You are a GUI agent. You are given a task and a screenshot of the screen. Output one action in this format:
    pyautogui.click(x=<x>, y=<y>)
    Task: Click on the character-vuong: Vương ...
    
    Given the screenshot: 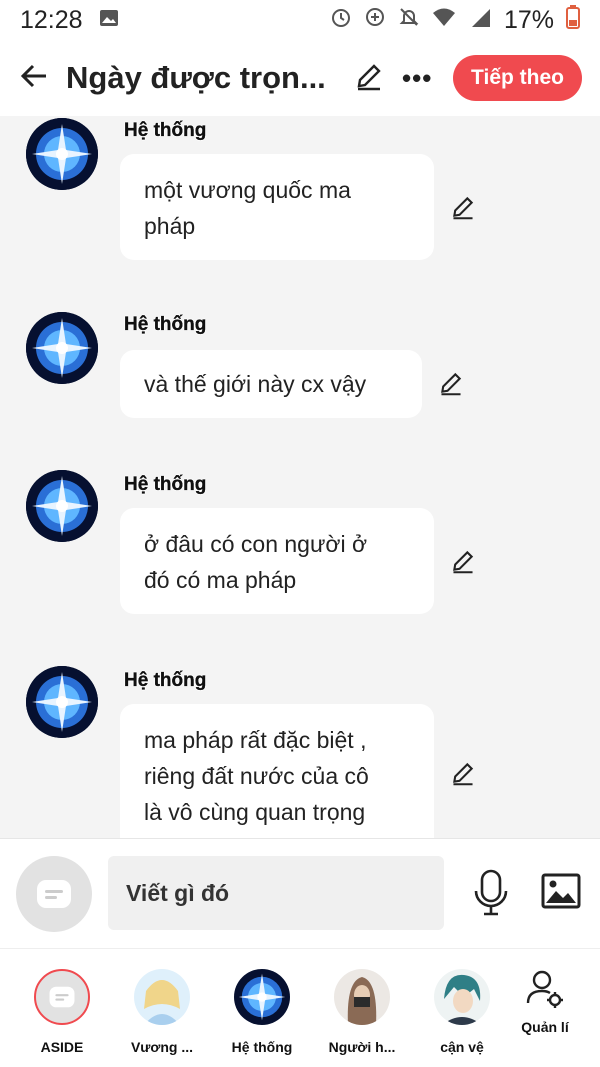 What is the action you would take?
    pyautogui.click(x=162, y=1012)
    